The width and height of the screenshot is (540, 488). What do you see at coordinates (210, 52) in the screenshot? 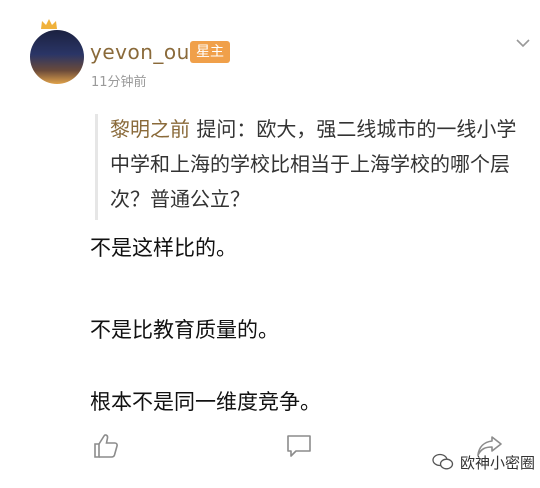
I see `member-badge: 星主` at bounding box center [210, 52].